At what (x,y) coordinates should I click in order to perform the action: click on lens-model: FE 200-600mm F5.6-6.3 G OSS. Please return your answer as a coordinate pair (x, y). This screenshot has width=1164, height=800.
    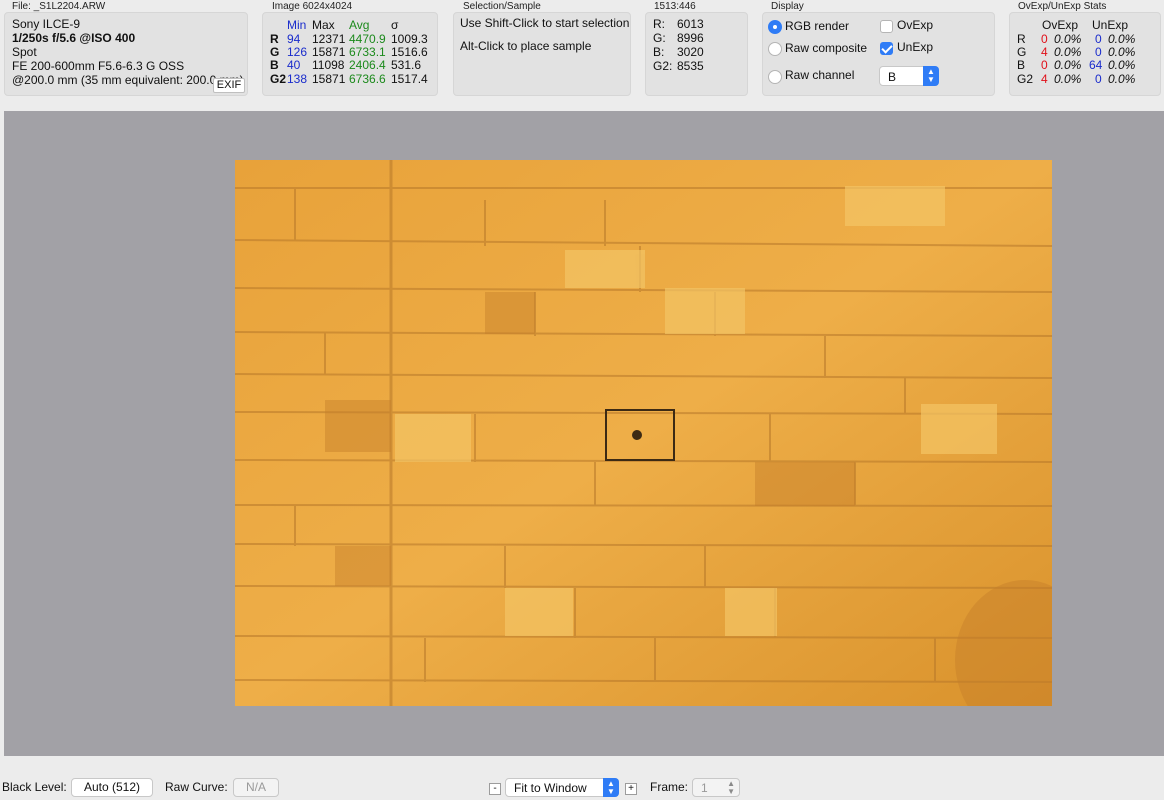
    Looking at the image, I should click on (98, 66).